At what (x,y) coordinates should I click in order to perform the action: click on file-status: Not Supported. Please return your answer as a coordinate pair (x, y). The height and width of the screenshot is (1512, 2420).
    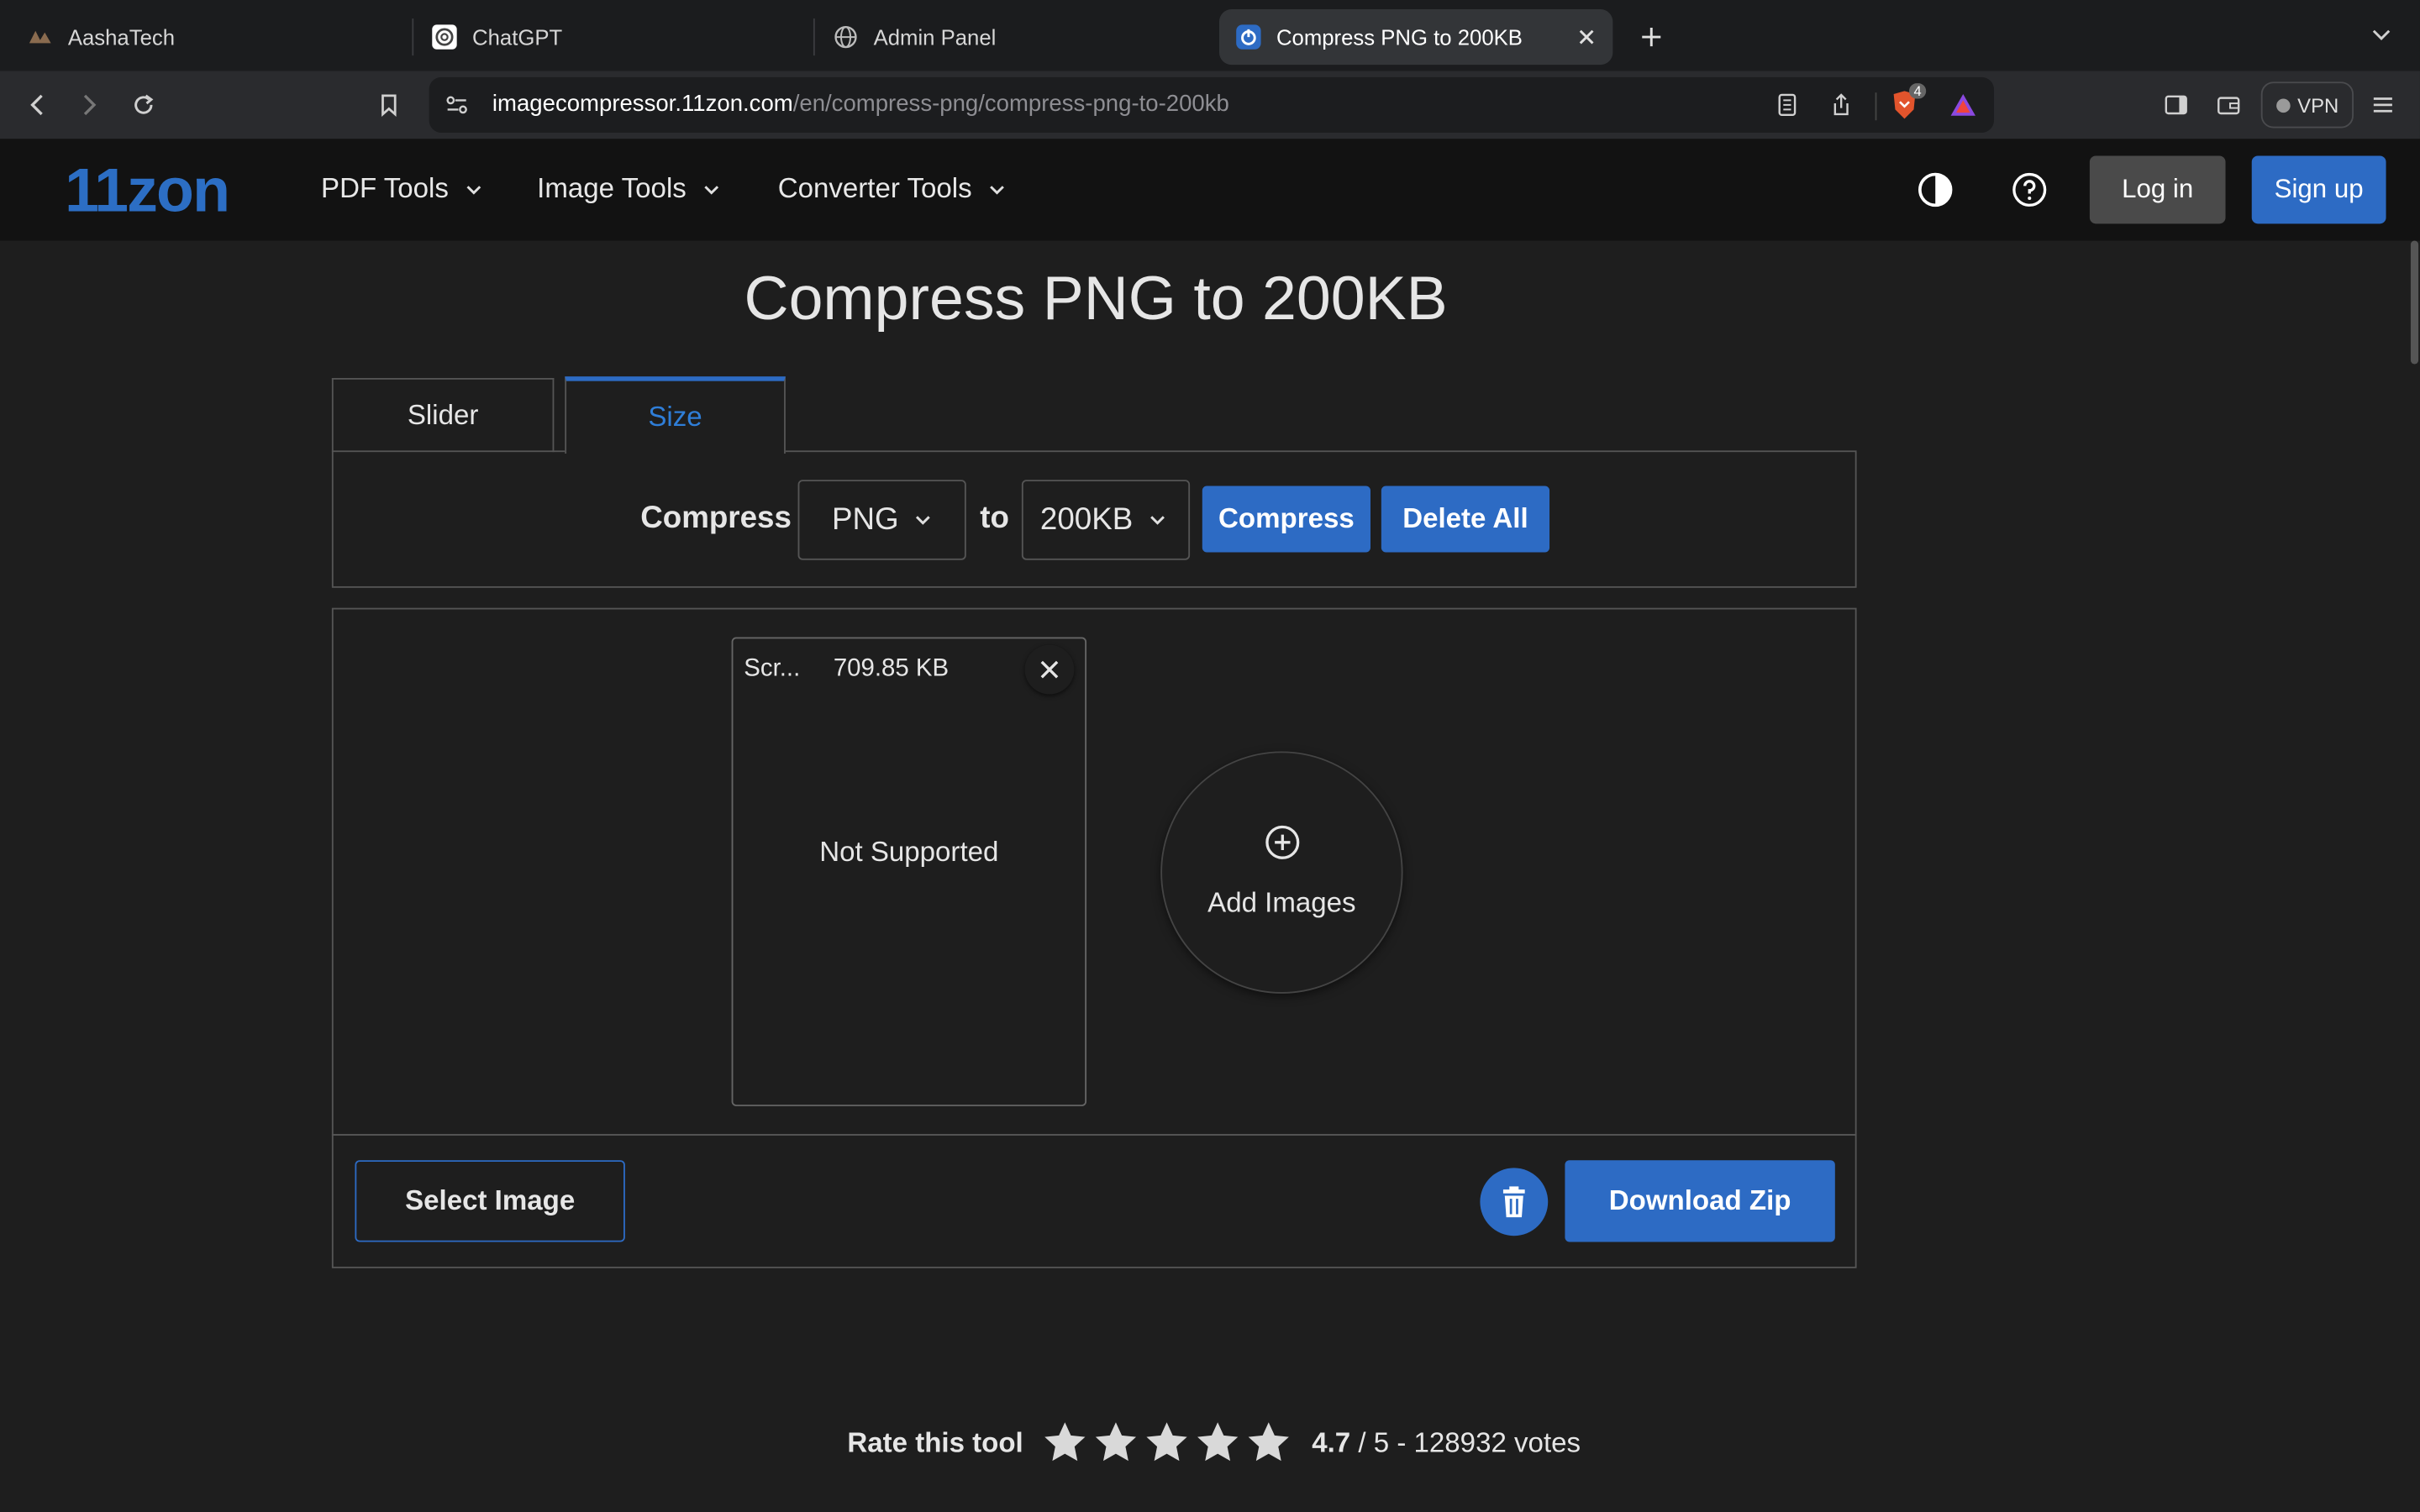
    Looking at the image, I should click on (909, 852).